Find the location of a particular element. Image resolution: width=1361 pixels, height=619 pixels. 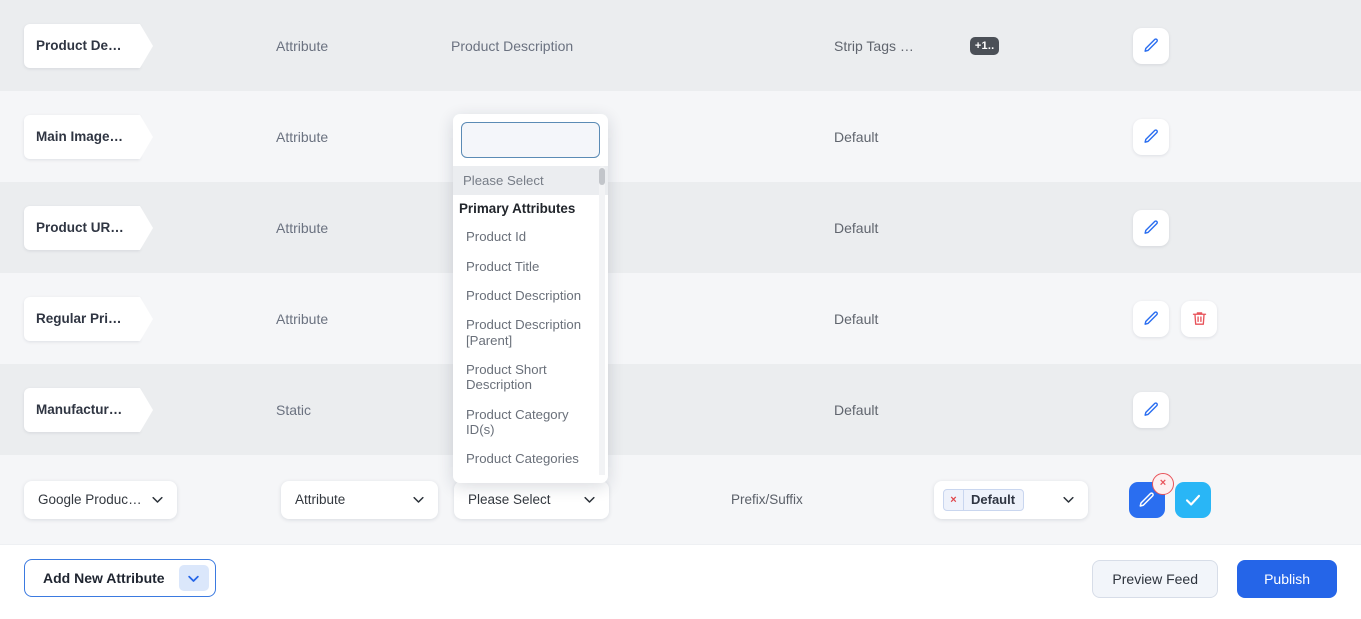

trash-icon is located at coordinates (1199, 318).